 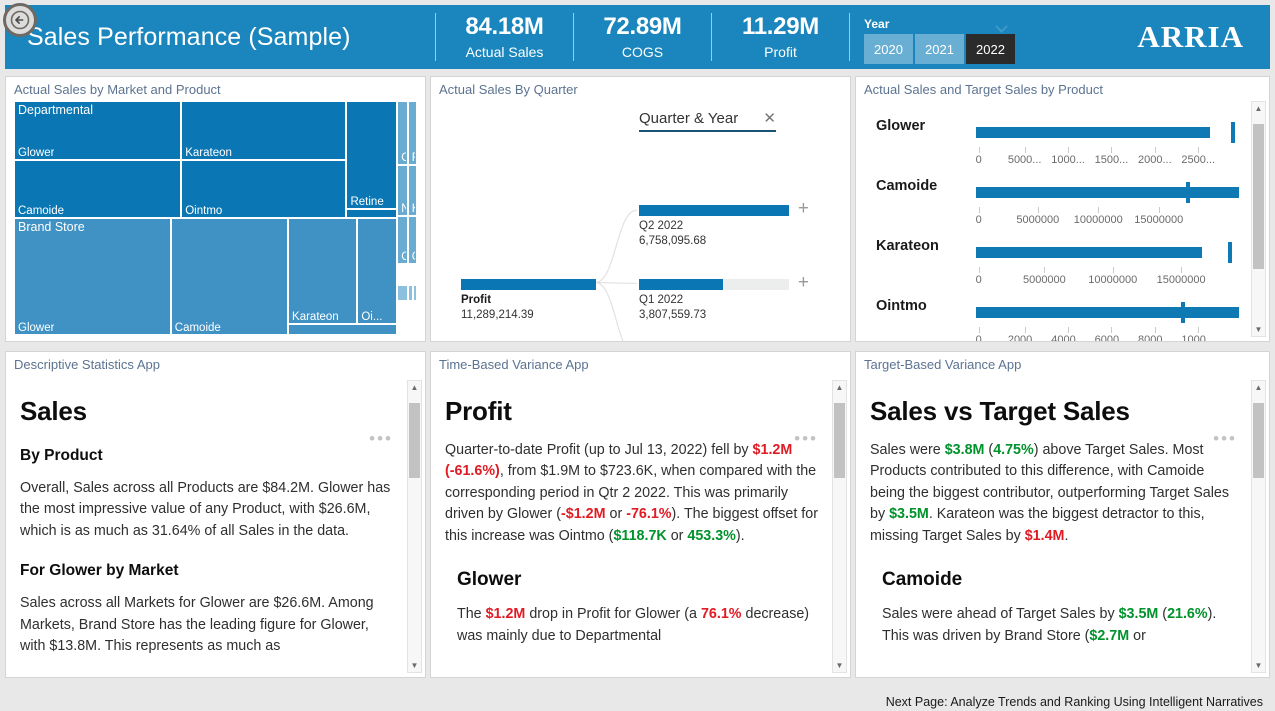 I want to click on positive-value: 21.6%, so click(x=1187, y=614).